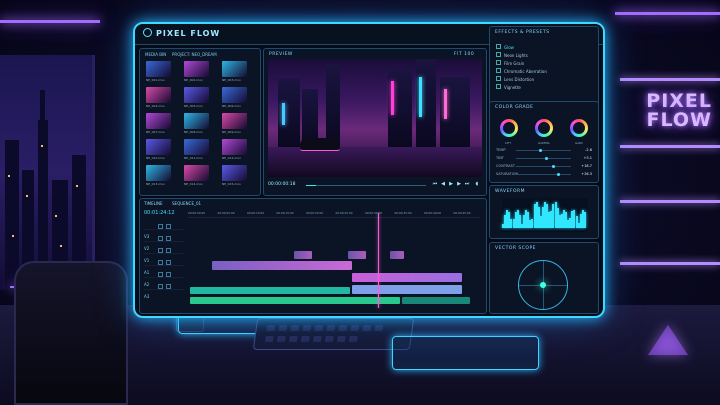 This screenshot has width=720, height=405. I want to click on effect-item: Glow, so click(505, 47).